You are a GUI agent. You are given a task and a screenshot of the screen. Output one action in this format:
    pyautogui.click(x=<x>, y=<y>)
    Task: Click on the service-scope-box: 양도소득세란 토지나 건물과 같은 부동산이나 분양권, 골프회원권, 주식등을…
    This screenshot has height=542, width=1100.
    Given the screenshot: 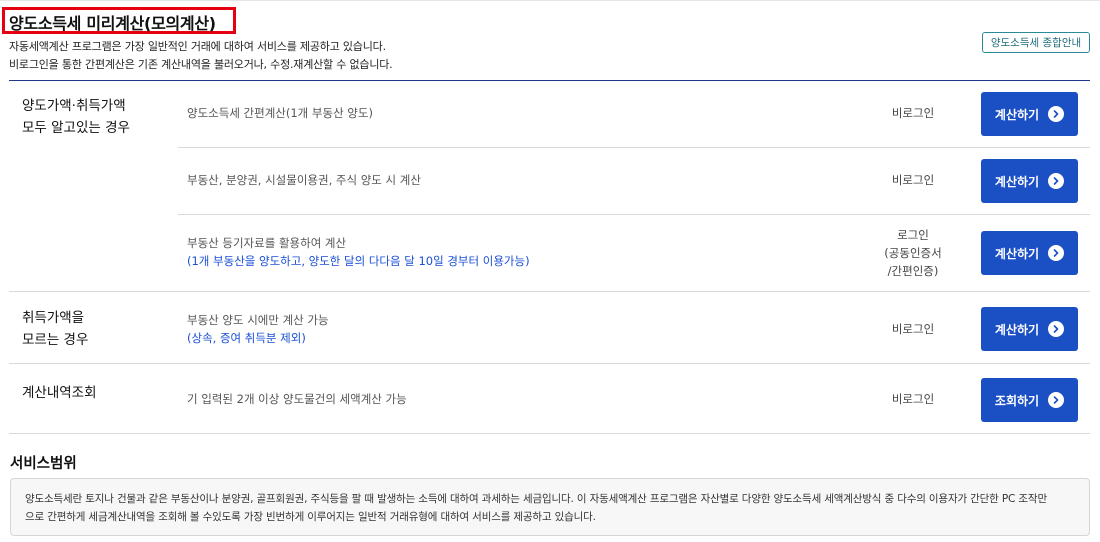 What is the action you would take?
    pyautogui.click(x=550, y=507)
    